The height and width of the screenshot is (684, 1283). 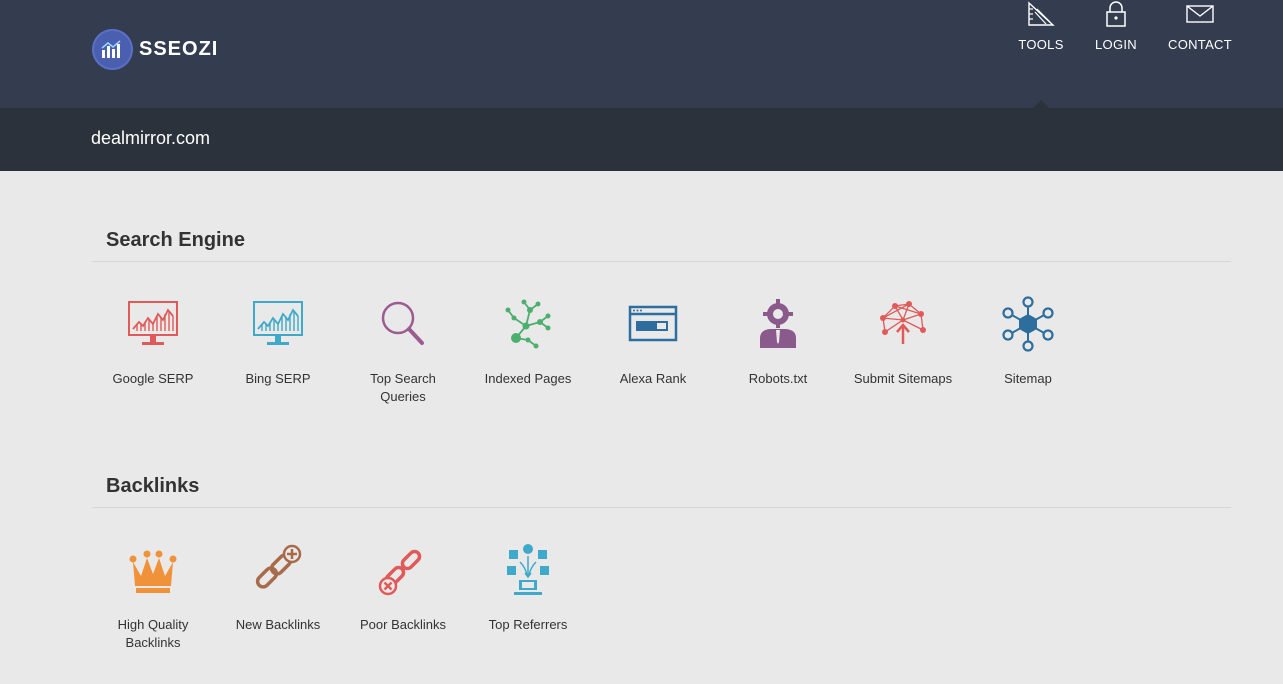 What do you see at coordinates (903, 322) in the screenshot?
I see `network-upload-icon` at bounding box center [903, 322].